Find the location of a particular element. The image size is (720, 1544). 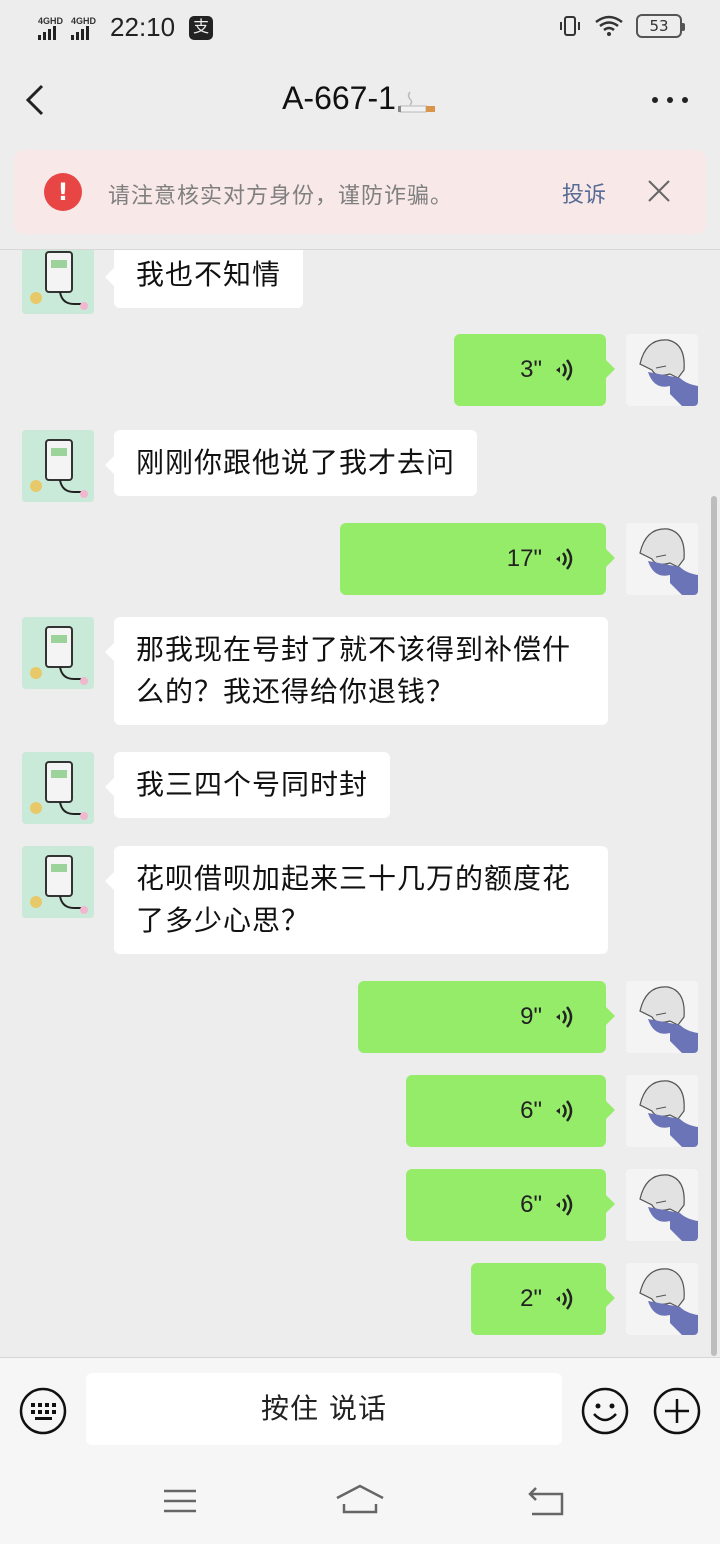

message-incoming: 刚刚你跟他说了我才去问 is located at coordinates (360, 466).